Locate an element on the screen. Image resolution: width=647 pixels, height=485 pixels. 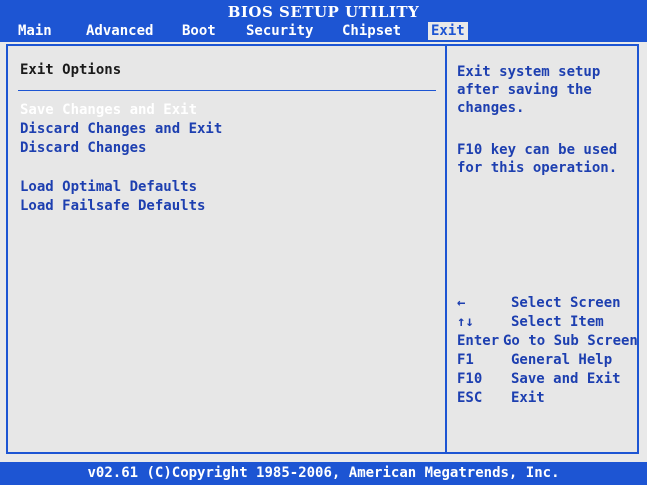
left-arrow-icon: ← is located at coordinates (461, 303).